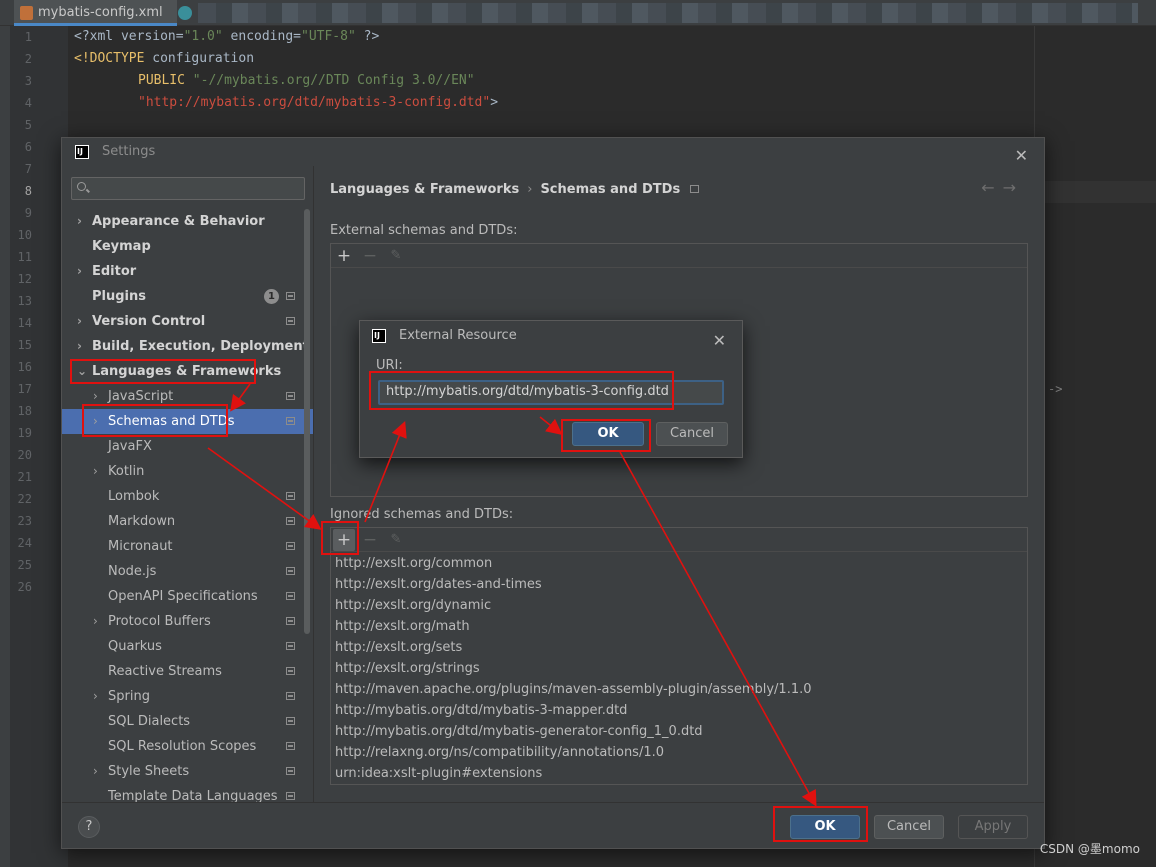 This screenshot has width=1156, height=867. I want to click on line-number: 16, so click(24, 367).